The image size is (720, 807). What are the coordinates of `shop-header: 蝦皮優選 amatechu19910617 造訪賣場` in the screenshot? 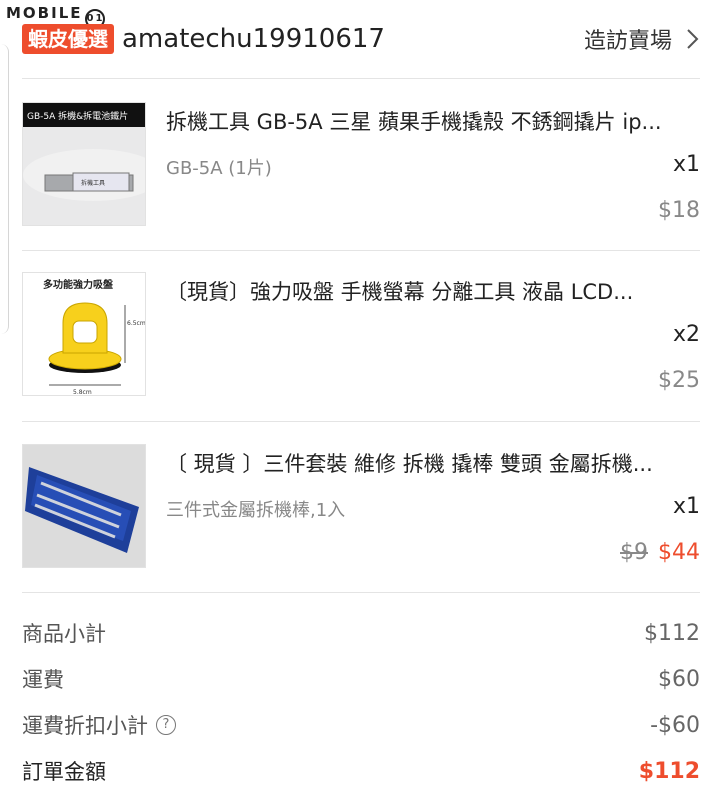 It's located at (362, 39).